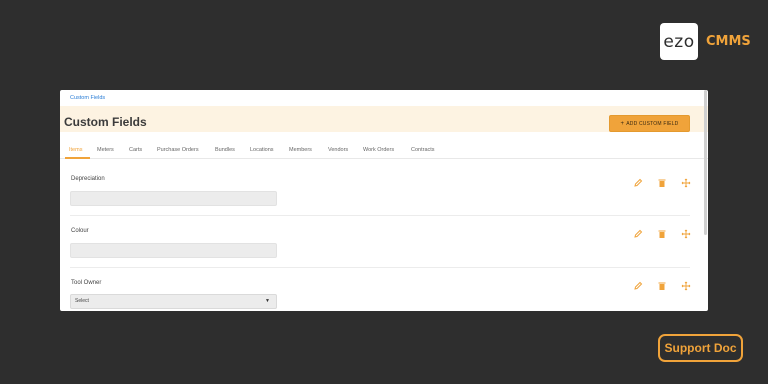 This screenshot has width=768, height=384. What do you see at coordinates (88, 179) in the screenshot?
I see `field-label: Depreciation` at bounding box center [88, 179].